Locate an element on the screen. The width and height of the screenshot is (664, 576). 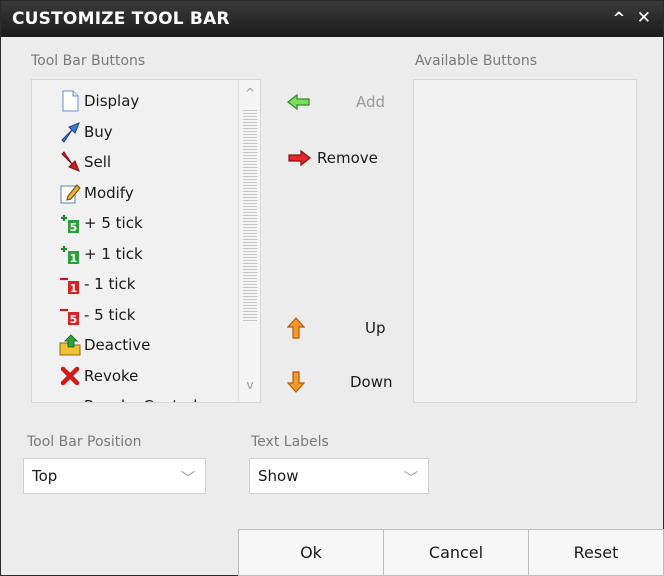
document-icon is located at coordinates (70, 101).